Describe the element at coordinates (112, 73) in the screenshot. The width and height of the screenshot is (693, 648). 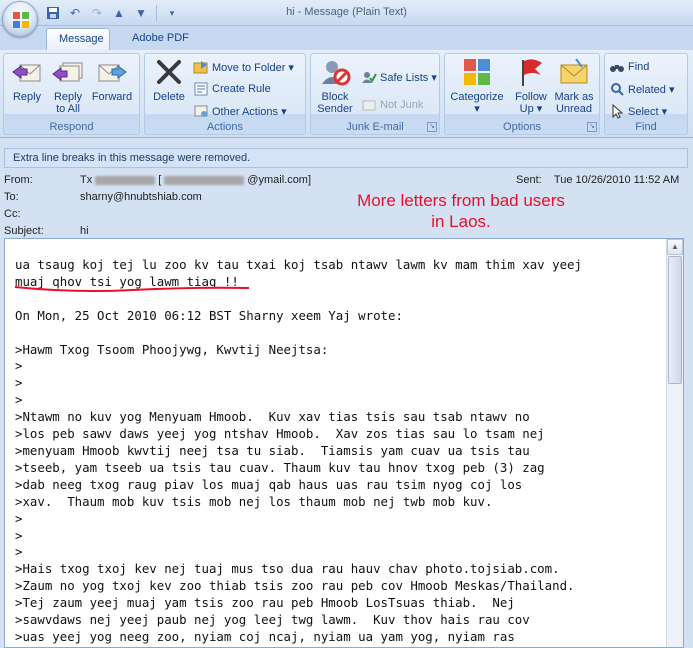
I see `forward-icon` at that location.